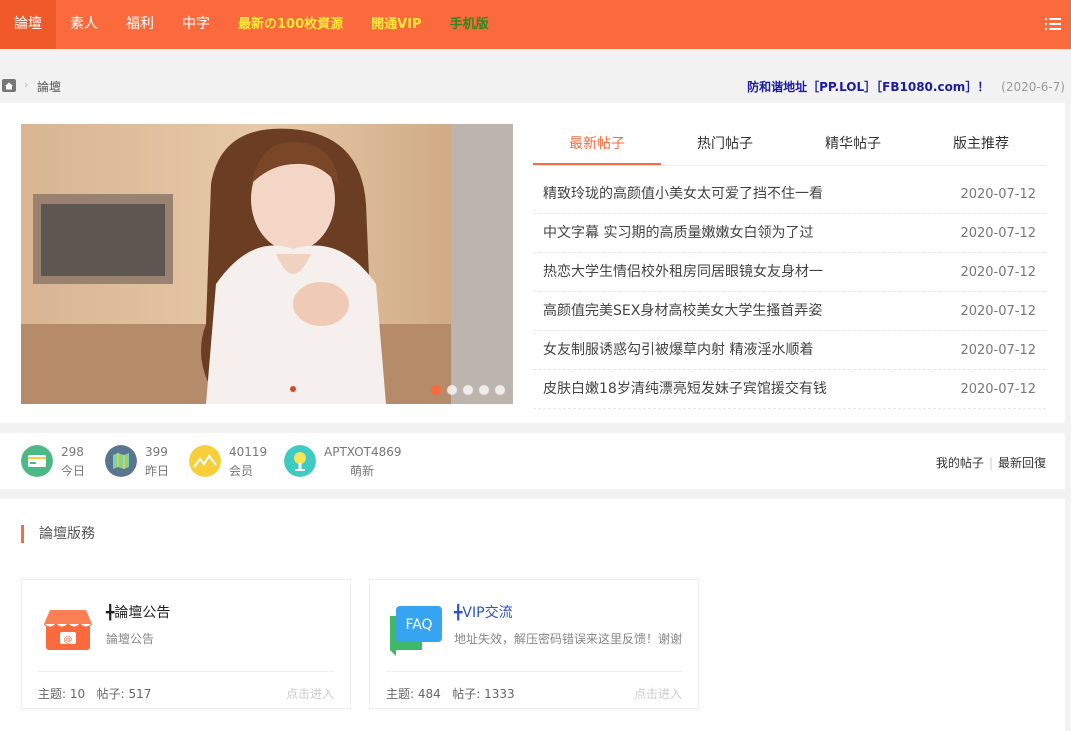  What do you see at coordinates (981, 144) in the screenshot?
I see `tab-moderator-pick: 版主推荐` at bounding box center [981, 144].